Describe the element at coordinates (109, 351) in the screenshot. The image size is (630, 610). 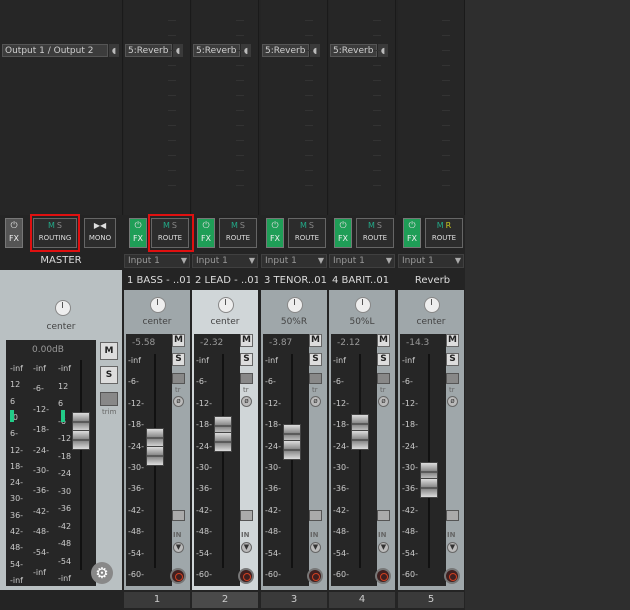
I see `master-mute-button: M` at that location.